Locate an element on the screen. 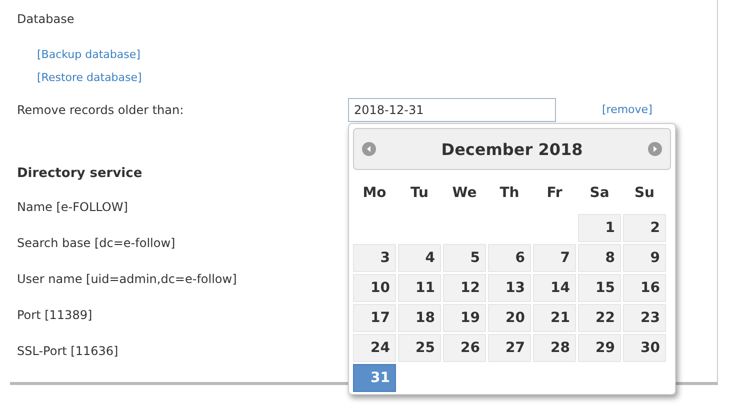 This screenshot has width=740, height=407. calendar-day: 23 is located at coordinates (644, 318).